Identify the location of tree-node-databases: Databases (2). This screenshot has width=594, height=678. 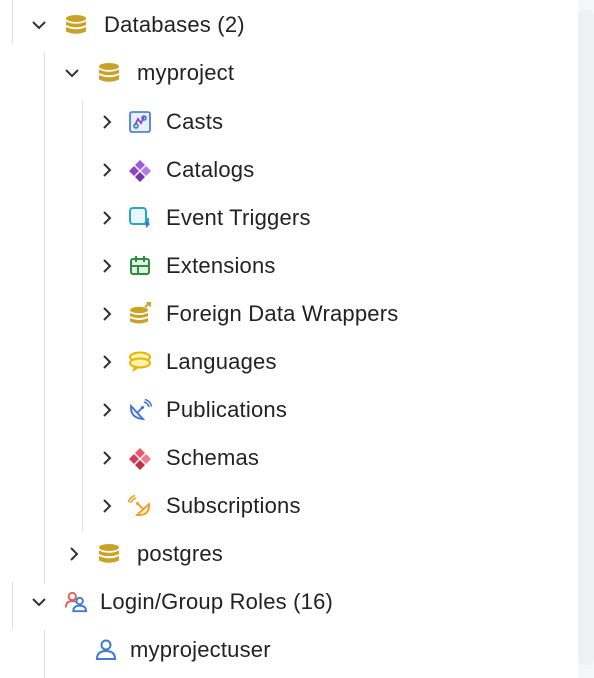
(122, 25).